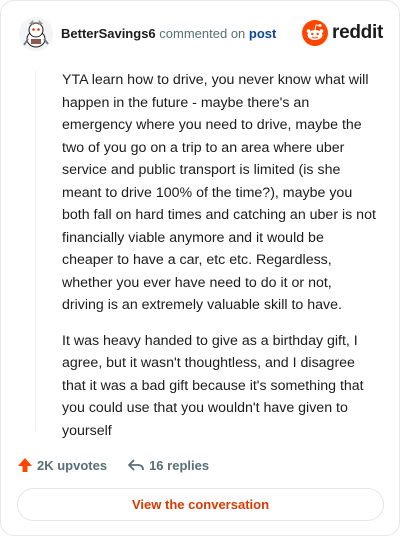 This screenshot has width=400, height=536. Describe the element at coordinates (25, 465) in the screenshot. I see `upvote-arrow-icon` at that location.